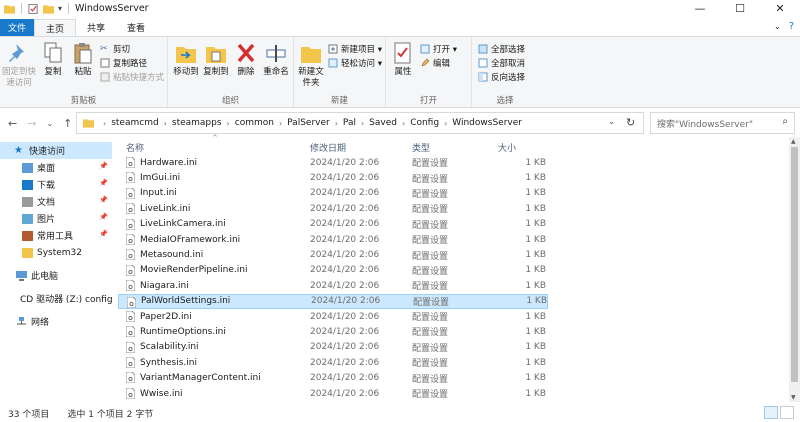 The width and height of the screenshot is (800, 422). What do you see at coordinates (19, 65) in the screenshot?
I see `pin-quick-access-button: 固定到快速访问` at bounding box center [19, 65].